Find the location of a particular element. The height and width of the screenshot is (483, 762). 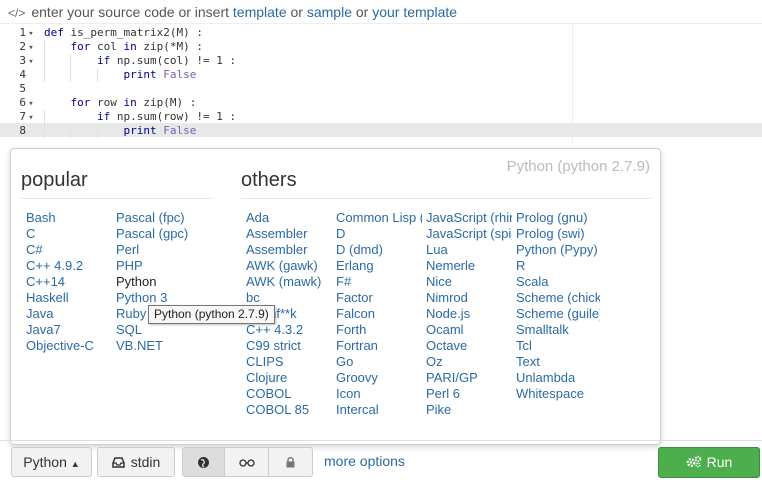

language-option: Groovy is located at coordinates (379, 378).